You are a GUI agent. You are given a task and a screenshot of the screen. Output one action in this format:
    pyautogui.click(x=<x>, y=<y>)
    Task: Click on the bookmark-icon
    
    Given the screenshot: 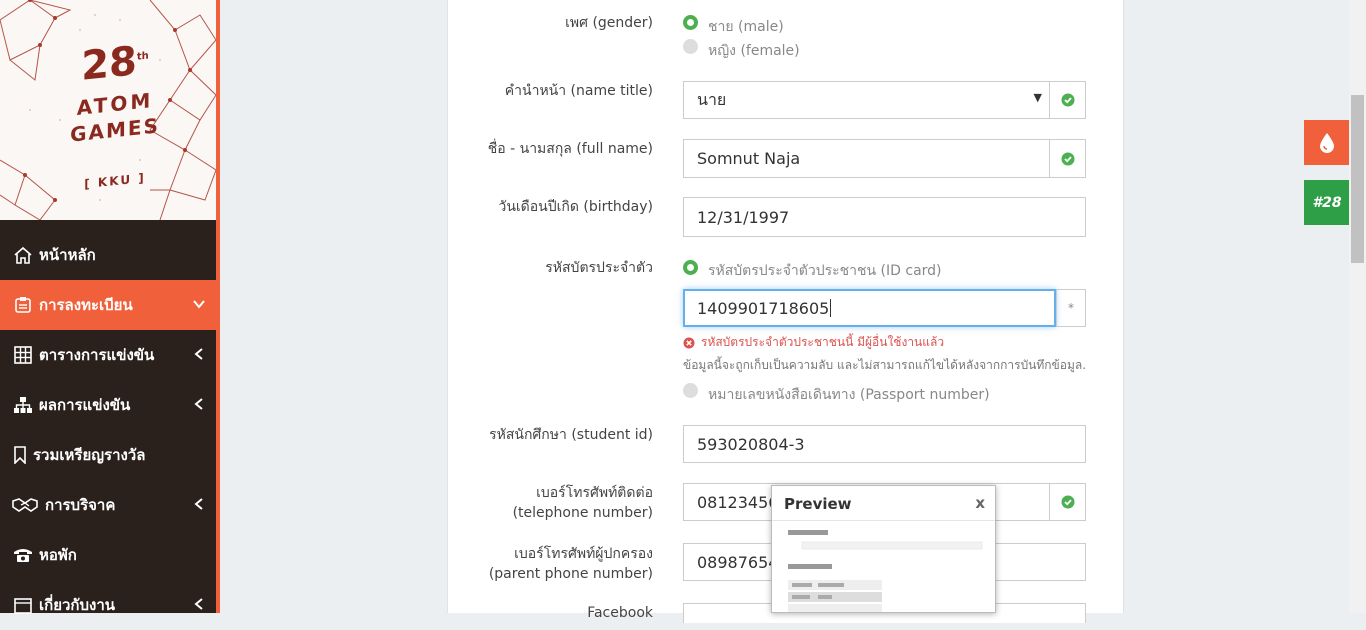 What is the action you would take?
    pyautogui.click(x=20, y=455)
    